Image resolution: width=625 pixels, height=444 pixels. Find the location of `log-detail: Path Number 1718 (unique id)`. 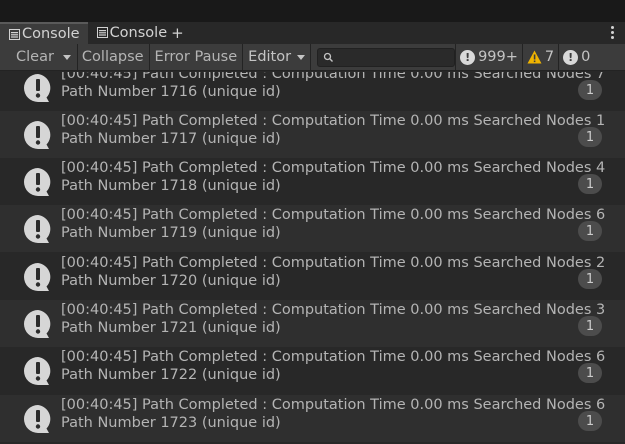

log-detail: Path Number 1718 (unique id) is located at coordinates (171, 186).